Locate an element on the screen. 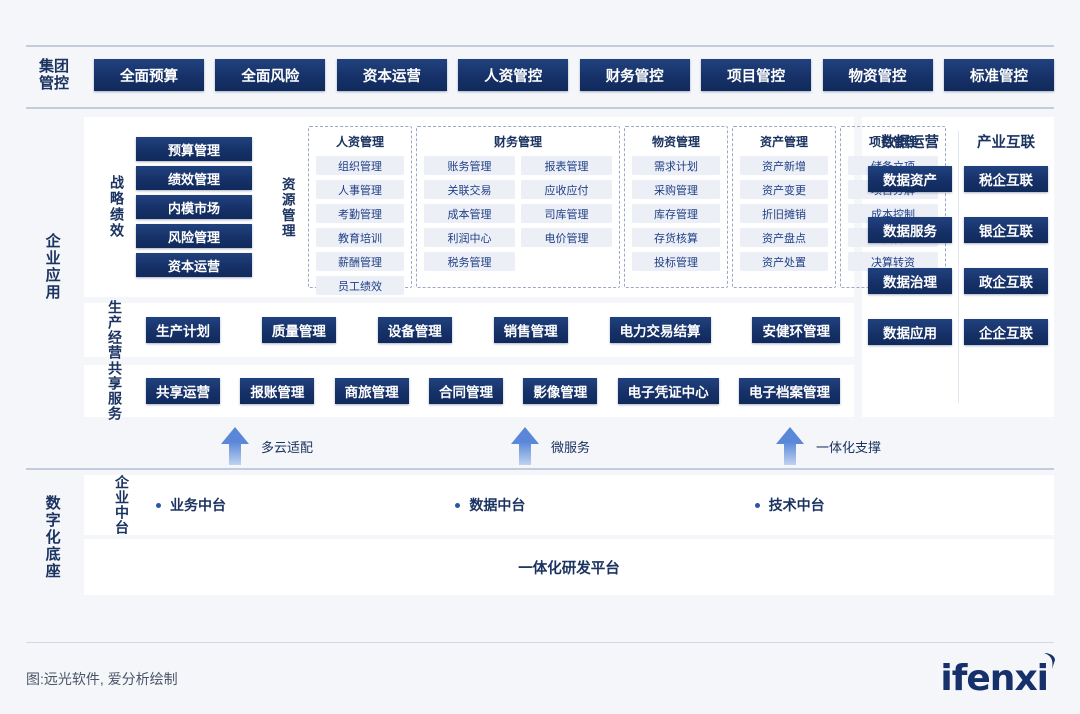  middle-platform-item: 技术中台 is located at coordinates (904, 505).